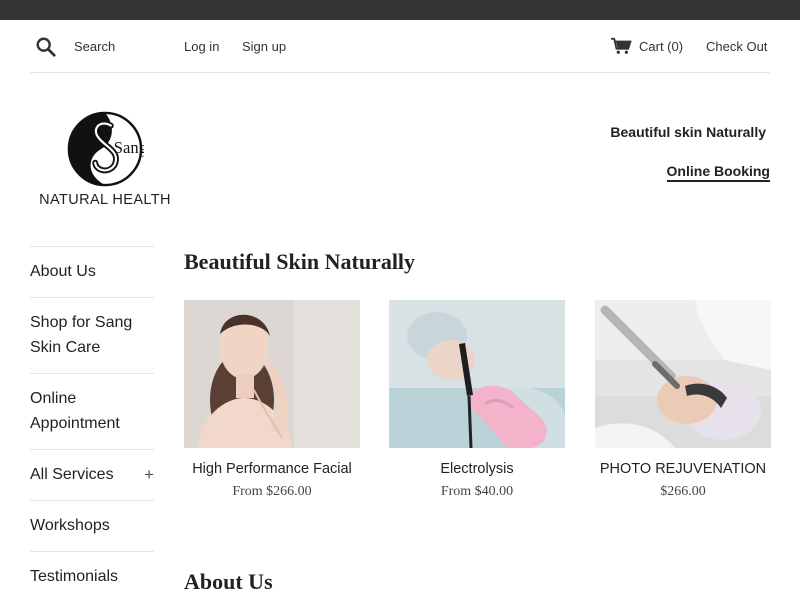 The image size is (800, 600). I want to click on product-title: PHOTO REJUVENATION, so click(683, 469).